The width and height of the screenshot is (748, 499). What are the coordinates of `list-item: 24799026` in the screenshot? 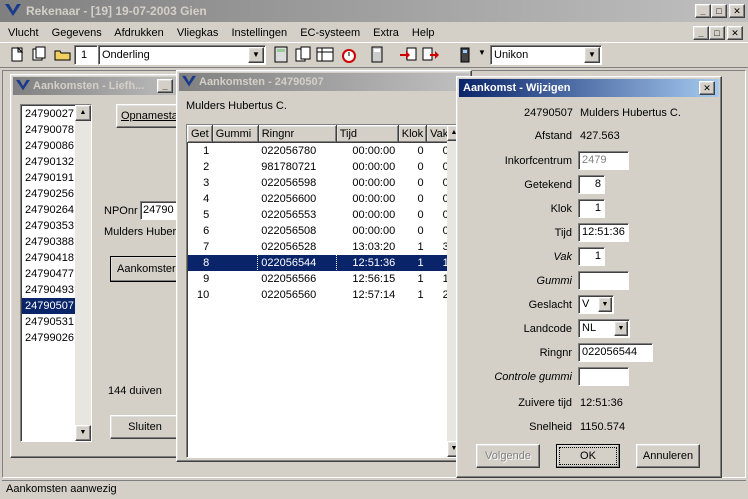 It's located at (49, 338).